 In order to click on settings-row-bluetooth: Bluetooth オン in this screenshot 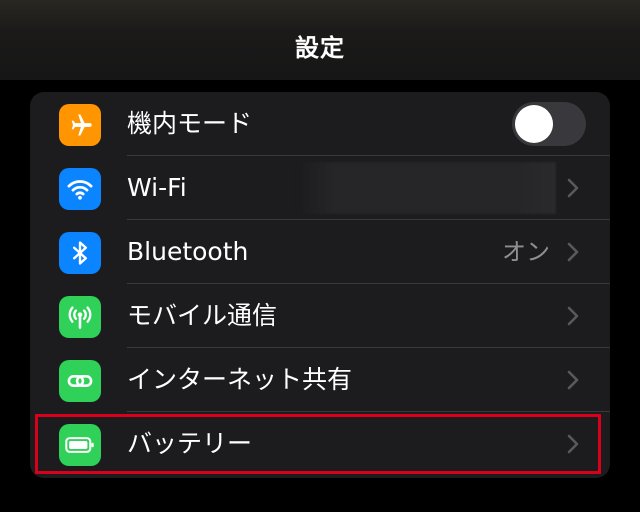, I will do `click(320, 252)`.